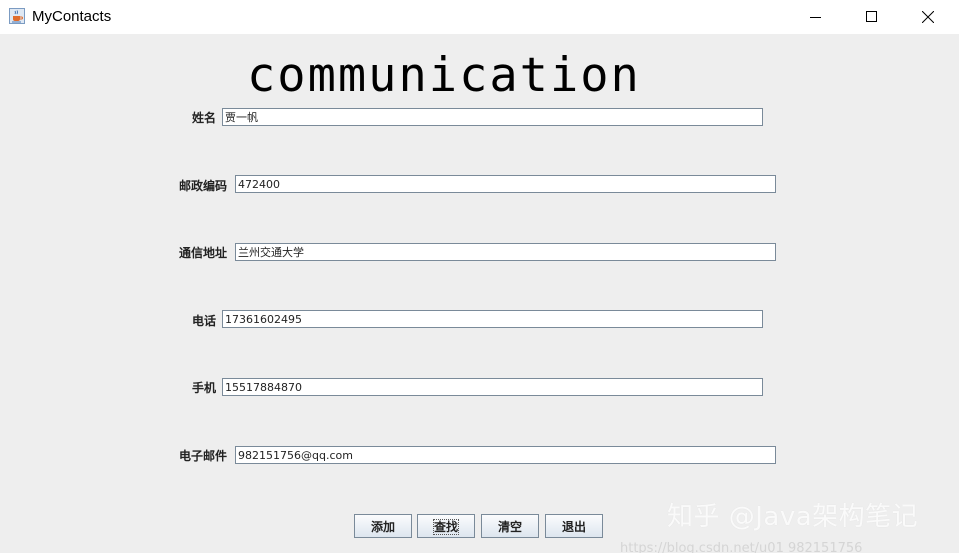 This screenshot has height=553, width=959. What do you see at coordinates (741, 547) in the screenshot?
I see `watermark-url: https://blog.csdn.net/u01 982151756` at bounding box center [741, 547].